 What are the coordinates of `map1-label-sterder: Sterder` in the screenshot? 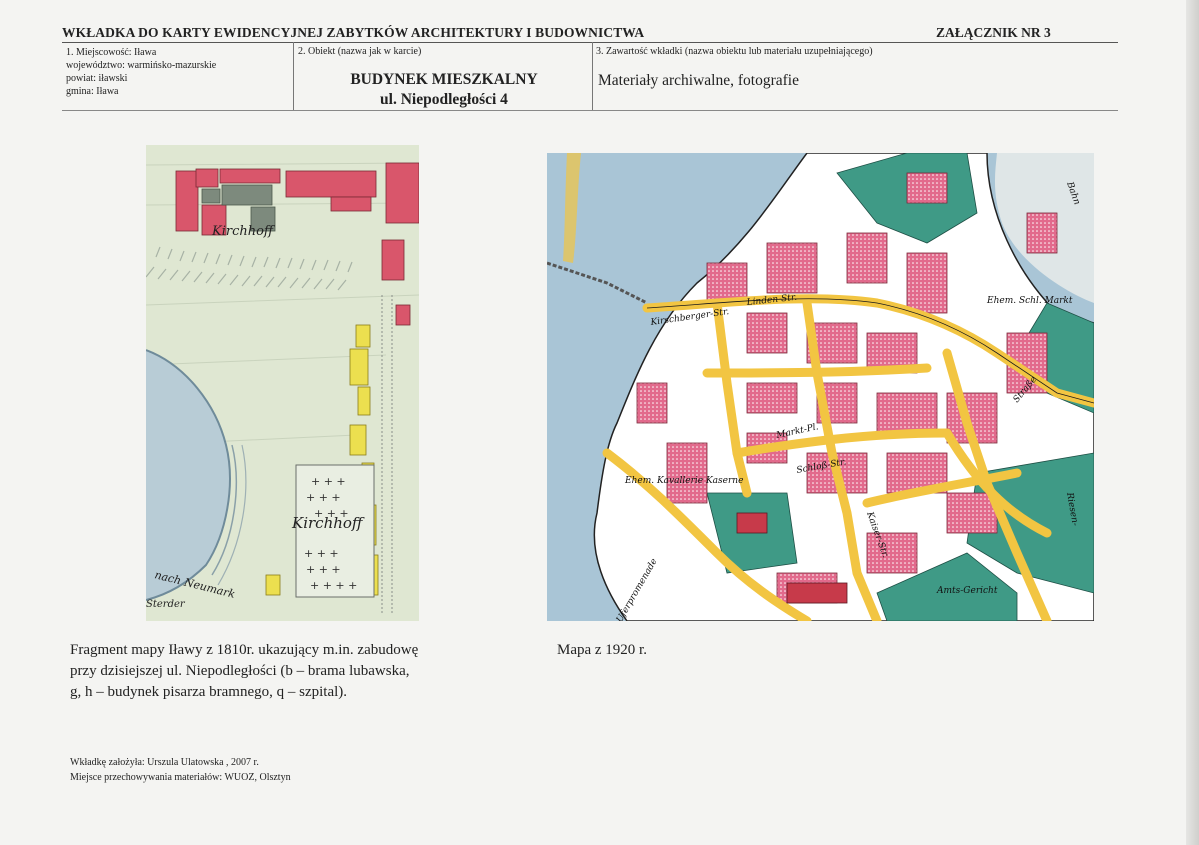 It's located at (166, 604).